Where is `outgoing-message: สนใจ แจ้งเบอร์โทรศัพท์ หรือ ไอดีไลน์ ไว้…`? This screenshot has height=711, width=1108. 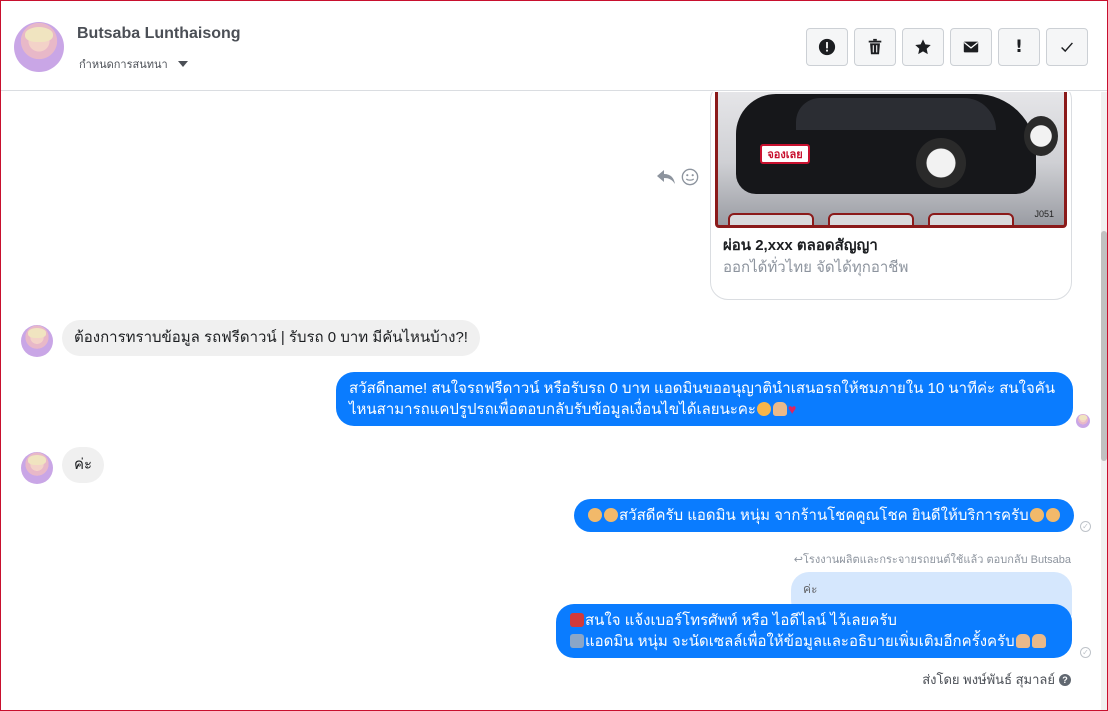 outgoing-message: สนใจ แจ้งเบอร์โทรศัพท์ หรือ ไอดีไลน์ ไว้… is located at coordinates (814, 631).